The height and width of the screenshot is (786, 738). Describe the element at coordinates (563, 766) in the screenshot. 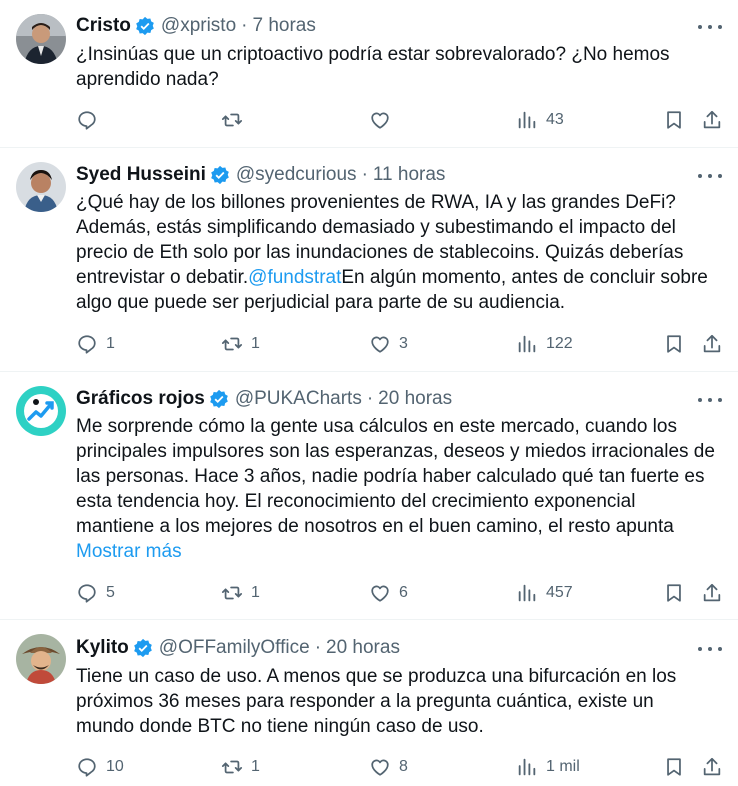

I see `view-count: 1 mil` at that location.